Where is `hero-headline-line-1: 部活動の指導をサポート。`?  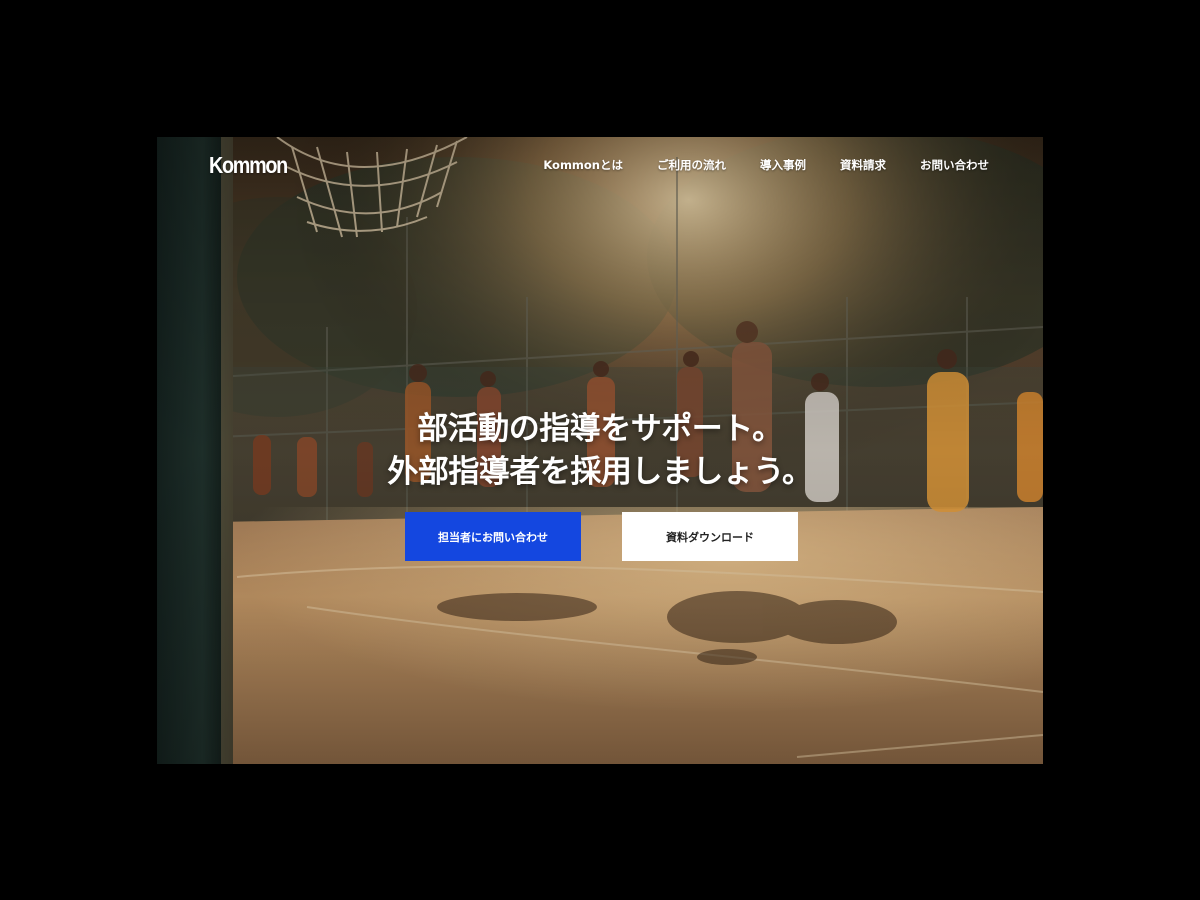
hero-headline-line-1: 部活動の指導をサポート。 is located at coordinates (600, 428).